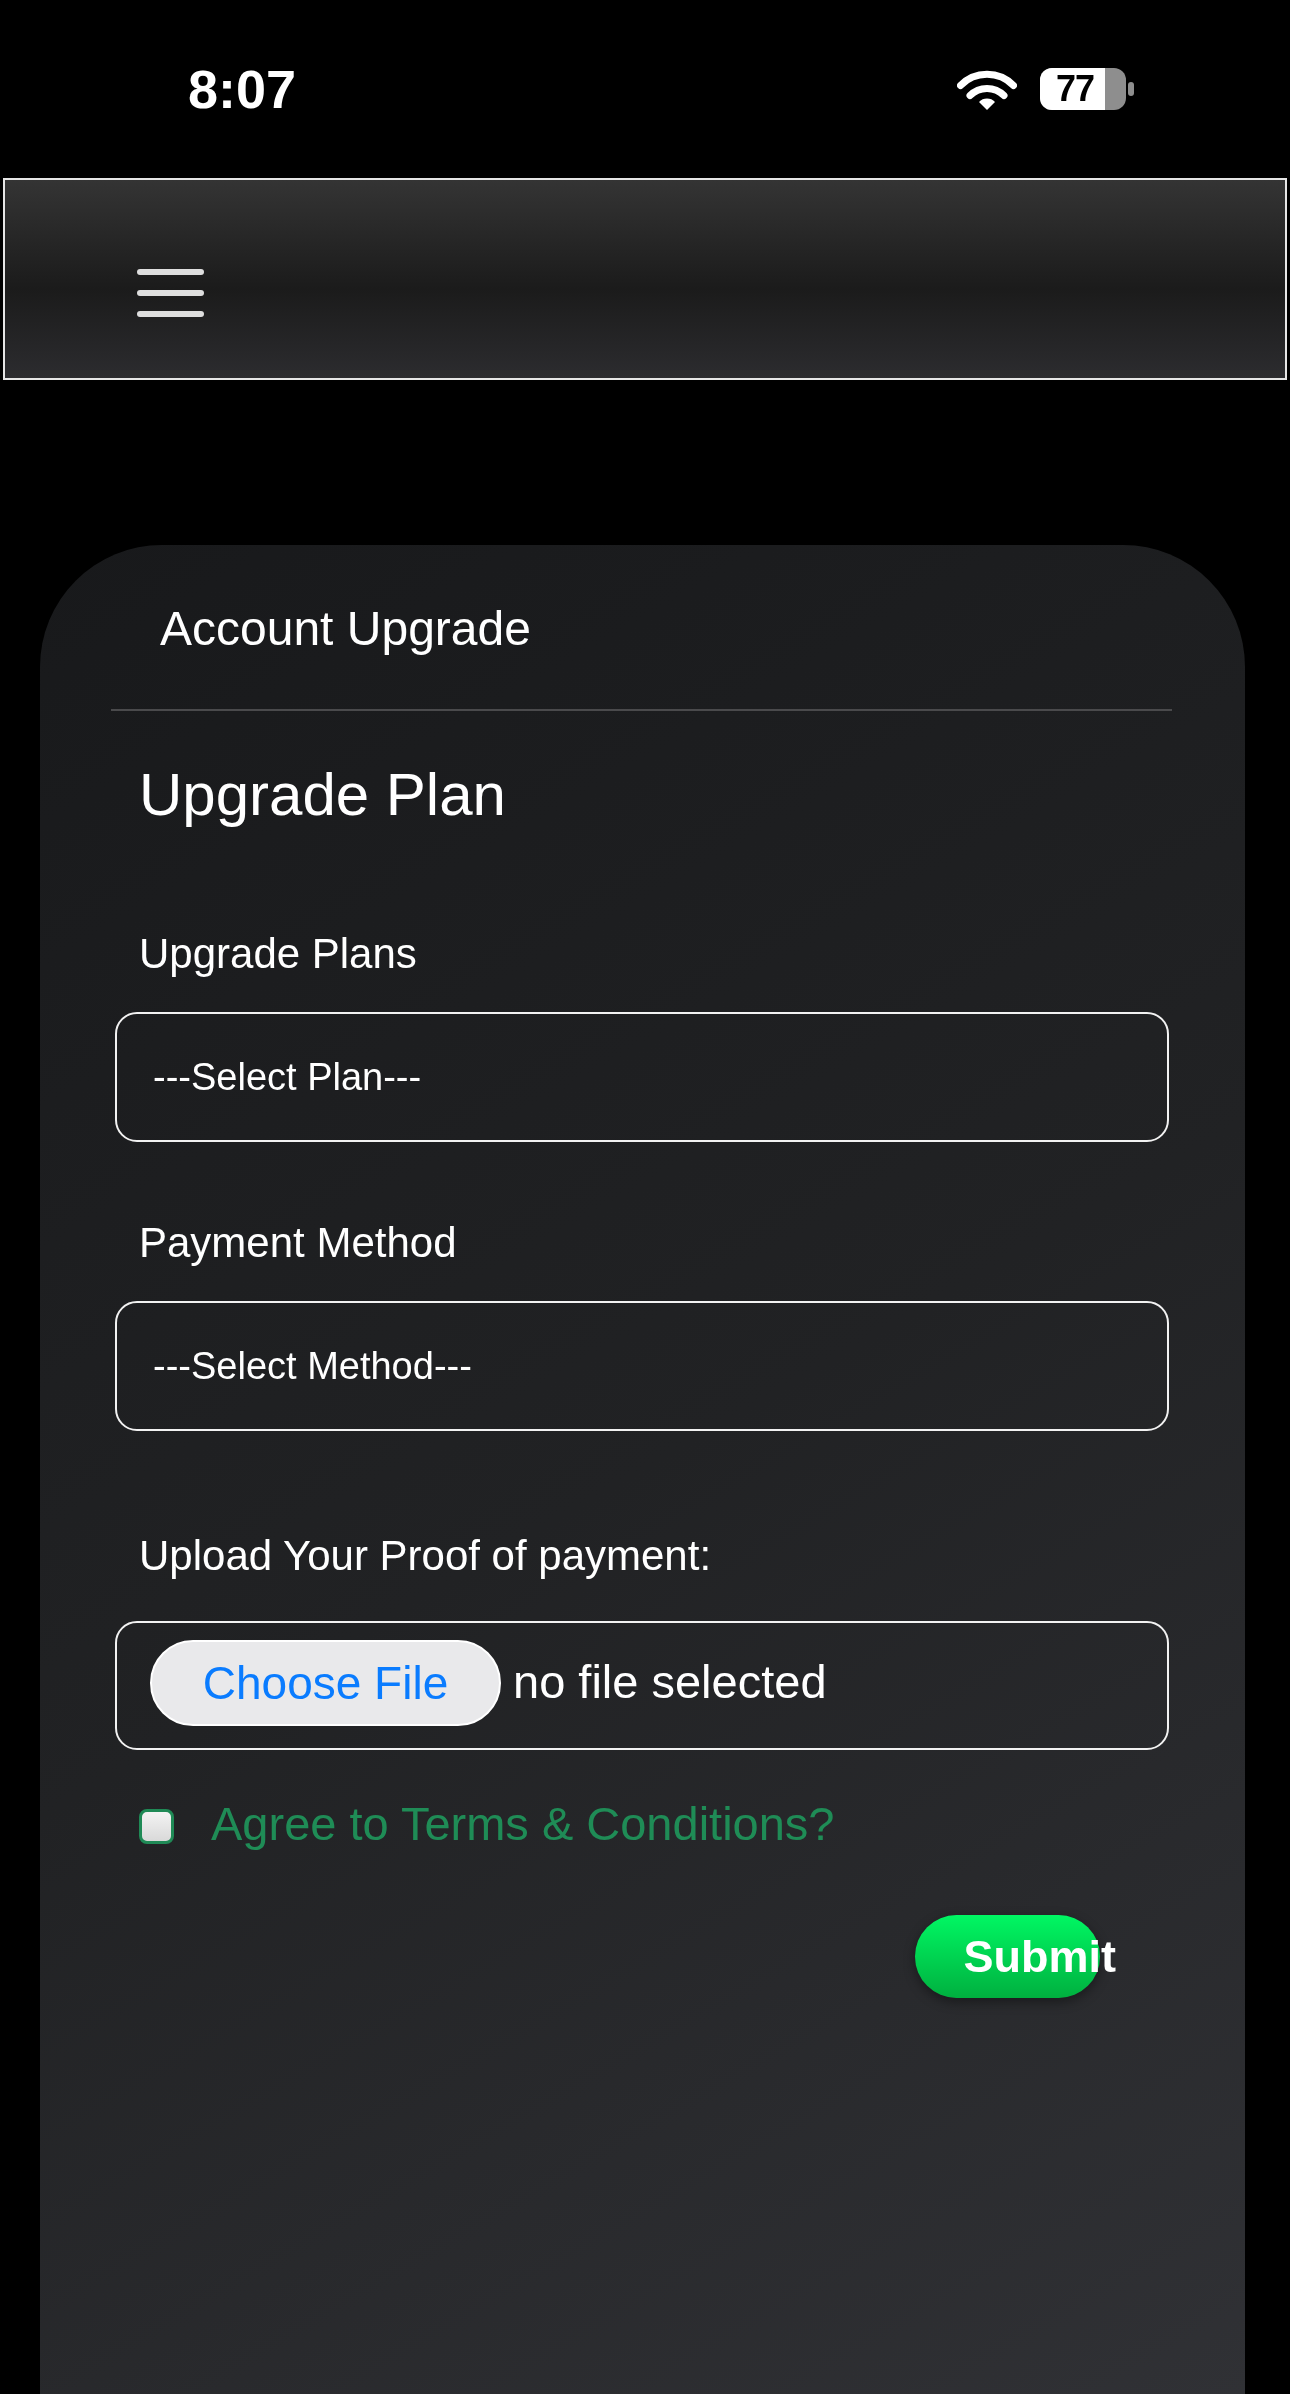  What do you see at coordinates (425, 1556) in the screenshot?
I see `field-label: Upload Your Proof of payment:` at bounding box center [425, 1556].